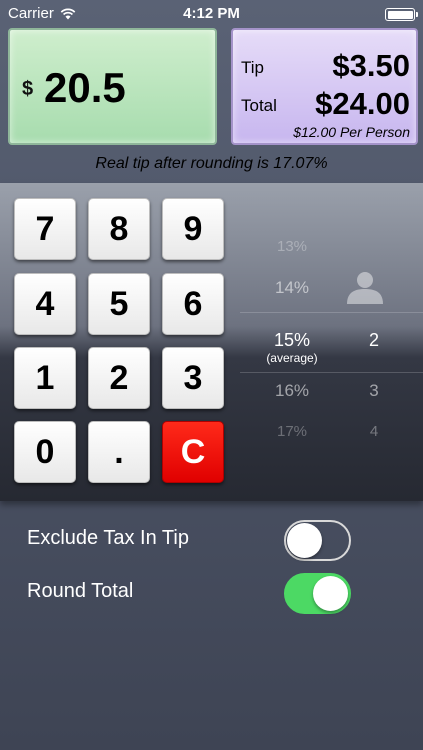  Describe the element at coordinates (365, 288) in the screenshot. I see `person-icon` at that location.